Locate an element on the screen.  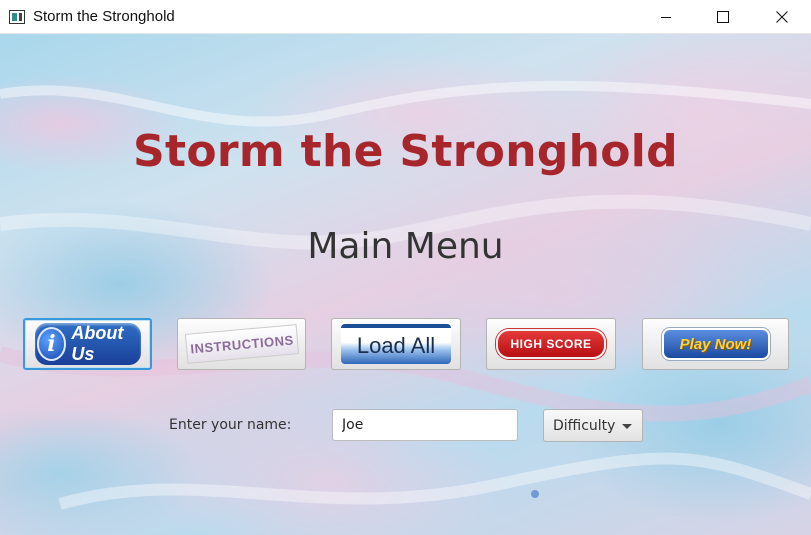
instructions-image: INSTRUCTIONS is located at coordinates (241, 344).